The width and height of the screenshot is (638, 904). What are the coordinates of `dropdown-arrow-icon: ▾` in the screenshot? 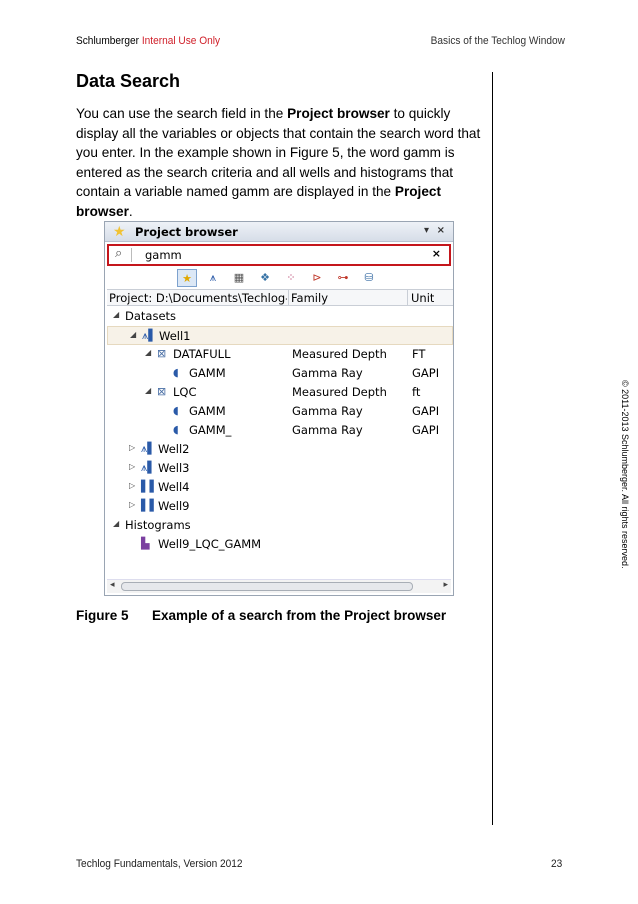 It's located at (426, 230).